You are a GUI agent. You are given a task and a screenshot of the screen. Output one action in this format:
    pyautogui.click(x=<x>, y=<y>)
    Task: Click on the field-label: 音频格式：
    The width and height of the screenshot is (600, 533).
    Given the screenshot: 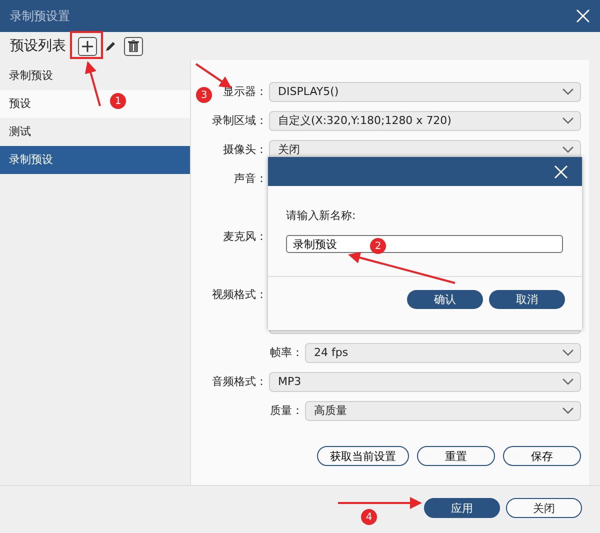 What is the action you would take?
    pyautogui.click(x=239, y=381)
    